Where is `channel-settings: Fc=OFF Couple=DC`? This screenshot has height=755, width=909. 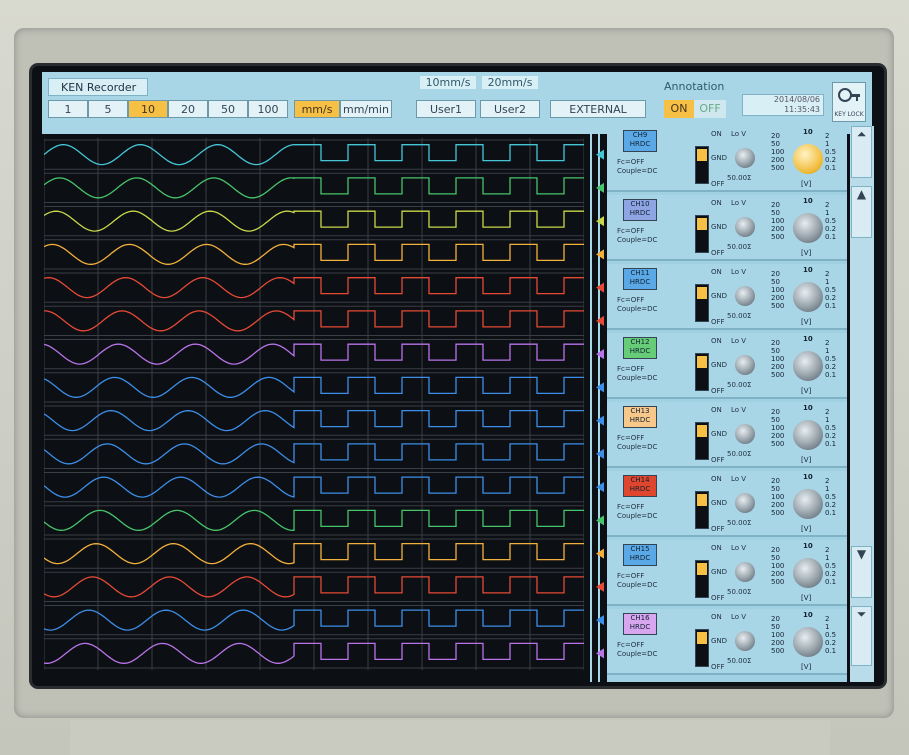
channel-settings: Fc=OFF Couple=DC is located at coordinates (637, 236).